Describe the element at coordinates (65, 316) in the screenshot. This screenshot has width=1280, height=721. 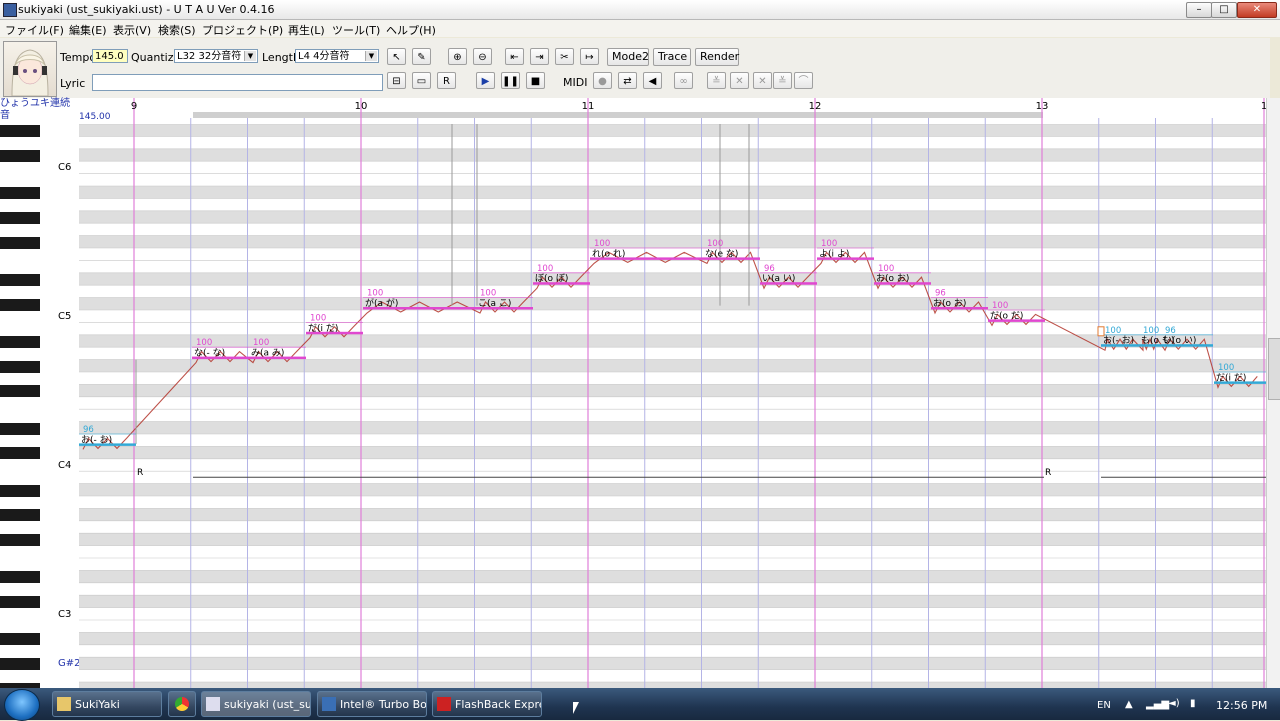
I see `piano-note-label: C5` at that location.